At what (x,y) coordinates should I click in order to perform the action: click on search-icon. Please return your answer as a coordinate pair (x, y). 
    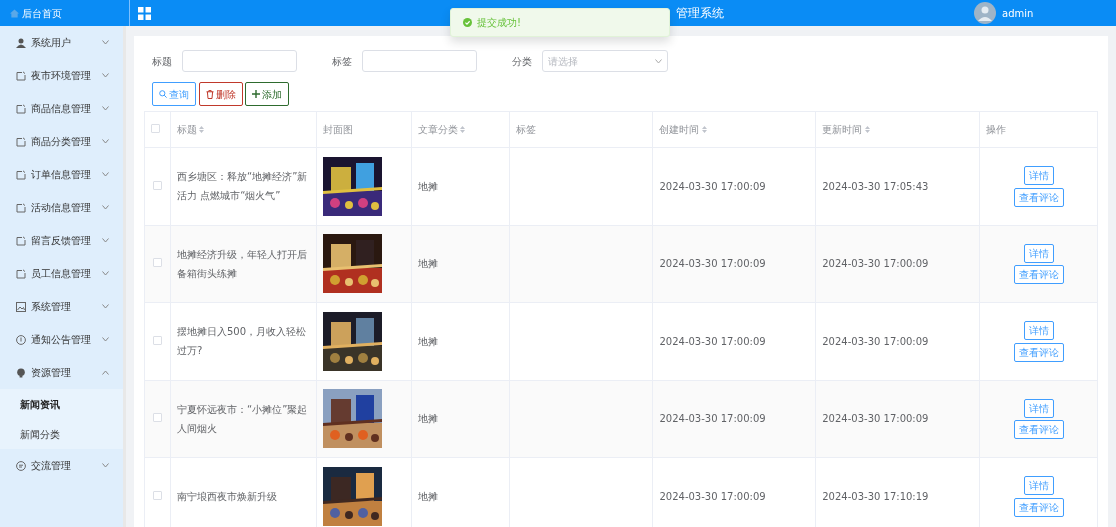
    Looking at the image, I should click on (163, 94).